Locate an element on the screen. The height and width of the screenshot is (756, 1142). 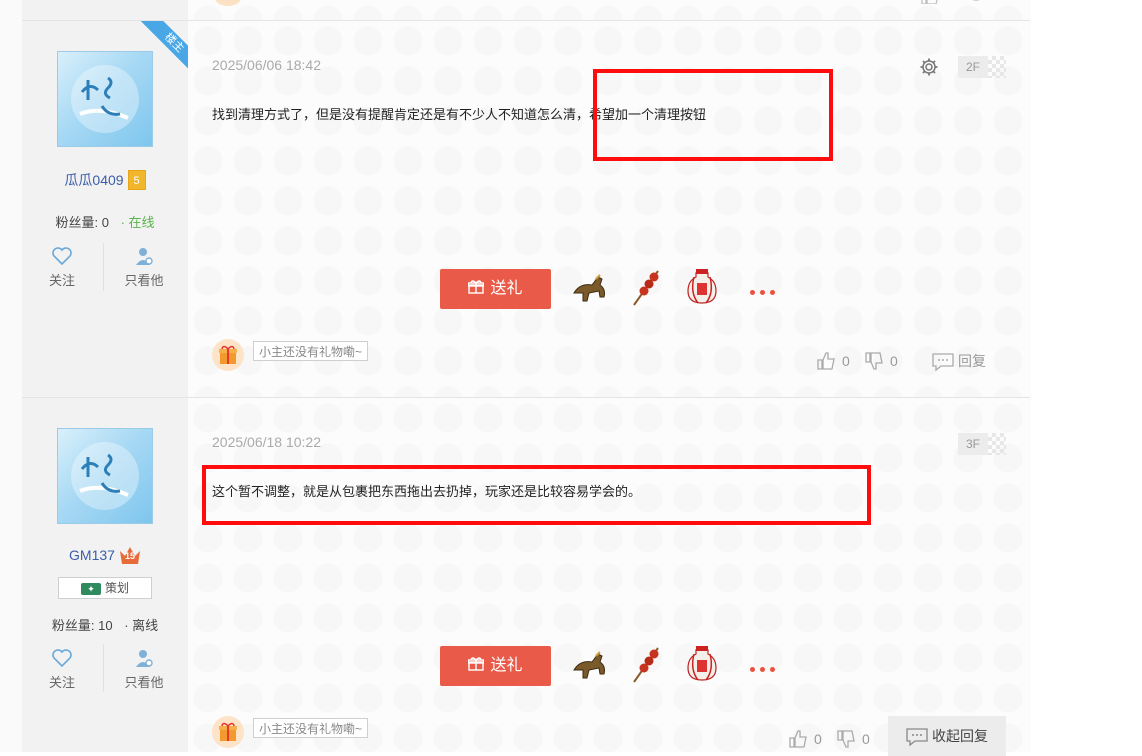
post-date: 2025/06/18 10:22 is located at coordinates (266, 442).